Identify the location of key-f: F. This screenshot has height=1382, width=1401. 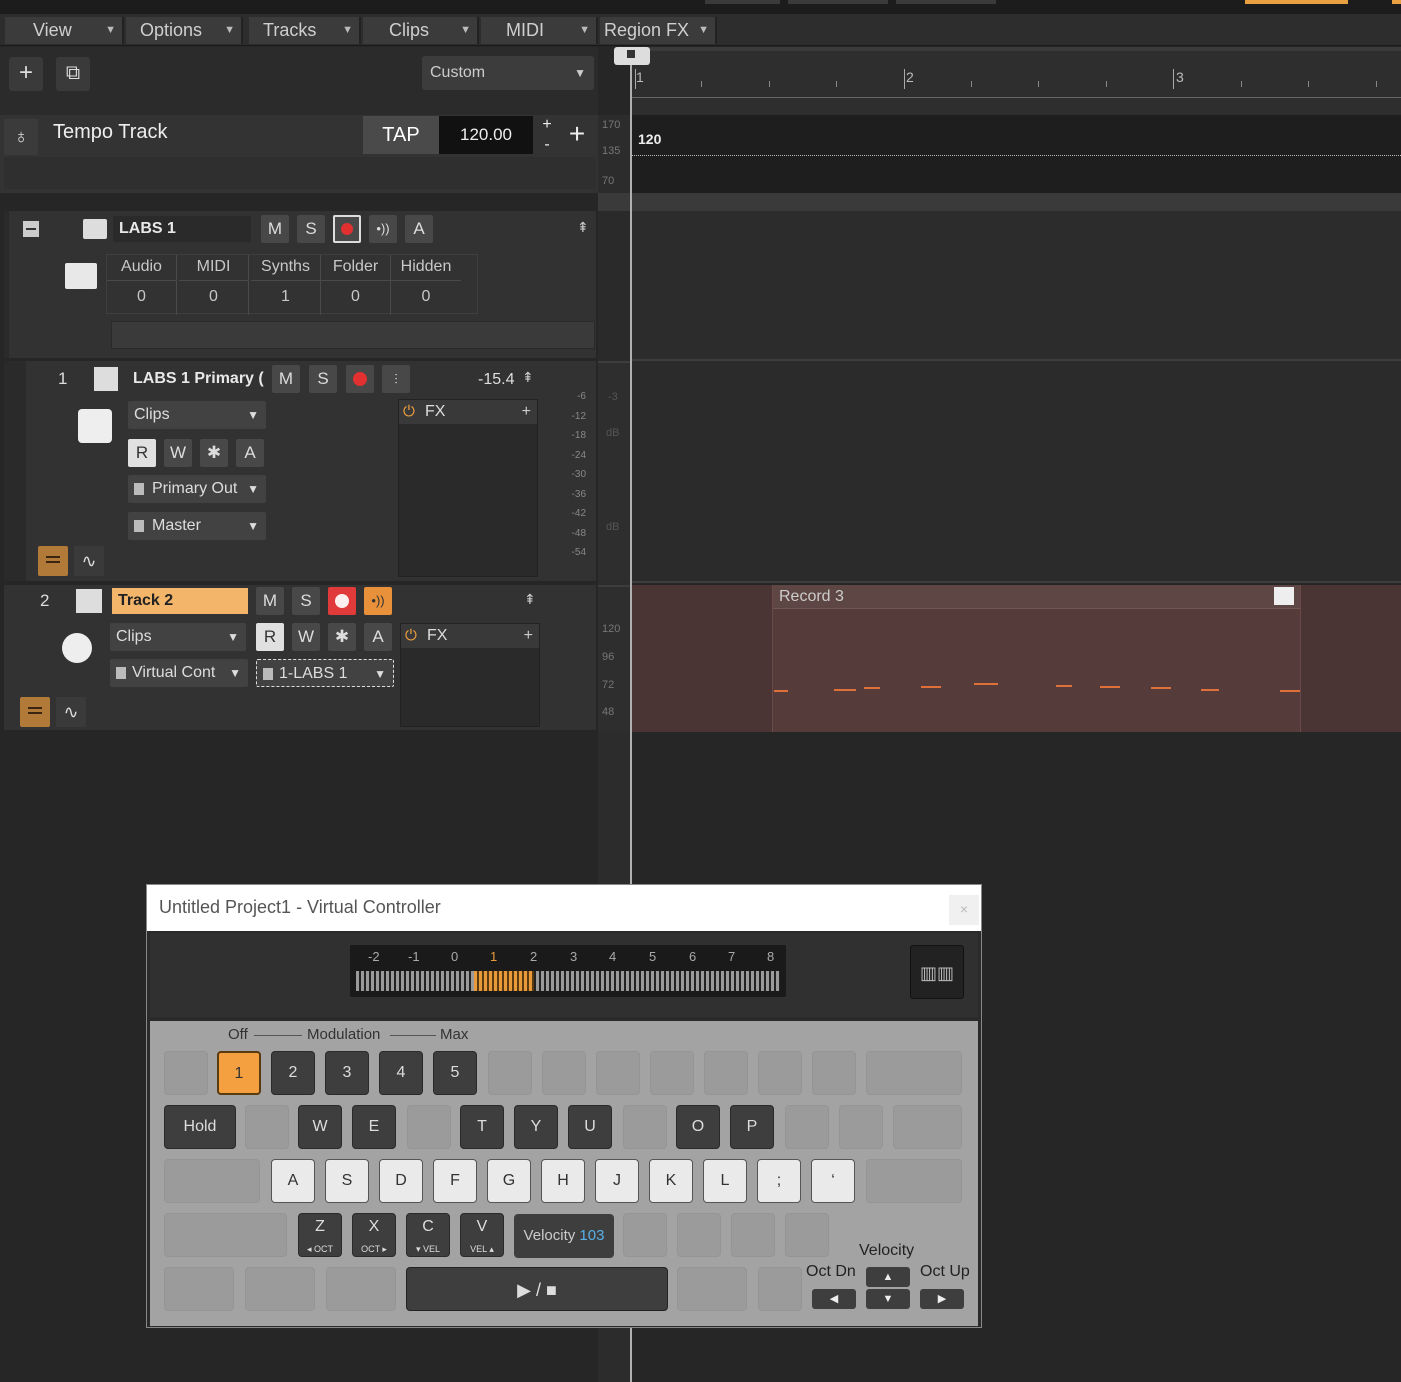
(455, 1181).